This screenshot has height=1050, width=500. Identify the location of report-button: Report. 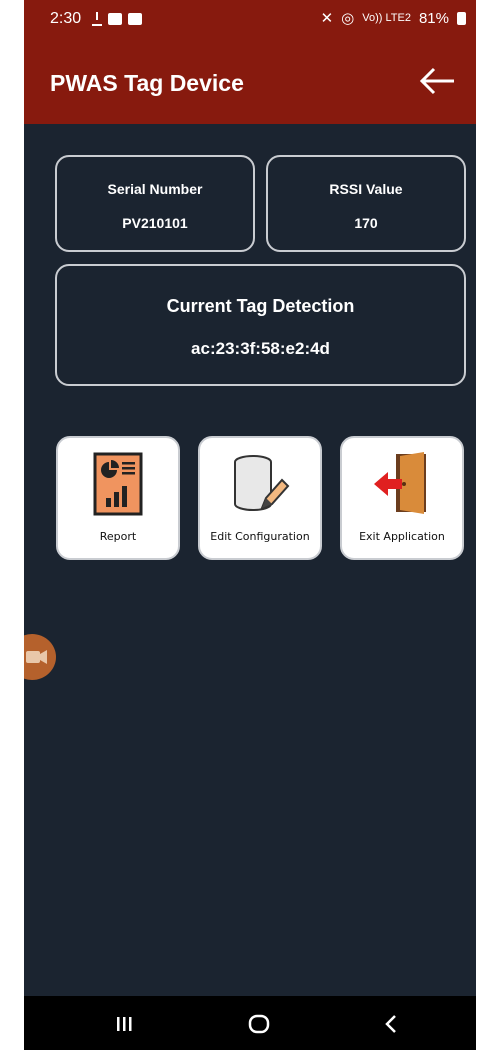
(118, 498).